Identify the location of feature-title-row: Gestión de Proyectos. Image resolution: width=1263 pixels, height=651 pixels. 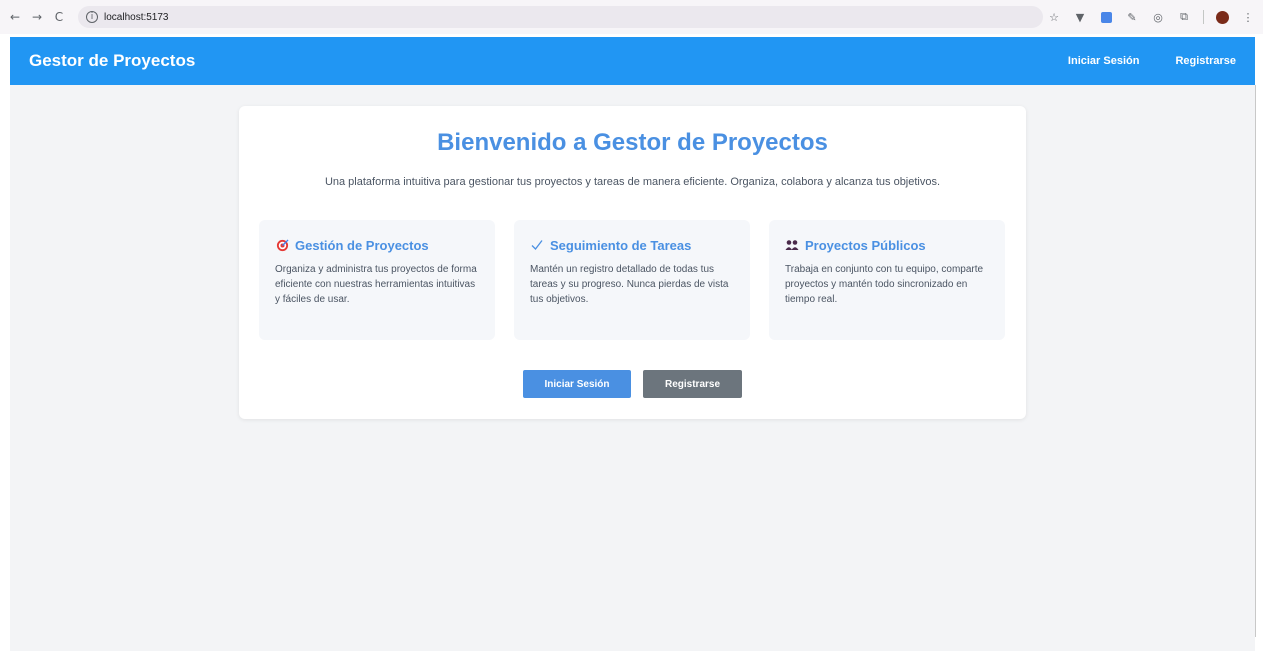
(377, 245).